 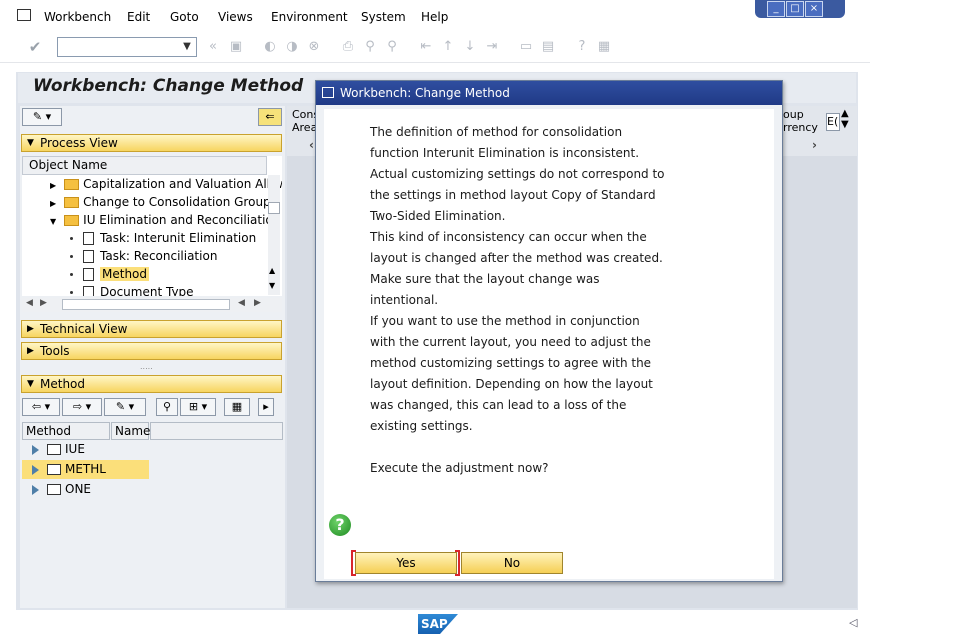 What do you see at coordinates (66, 431) in the screenshot?
I see `column-method-header: Method` at bounding box center [66, 431].